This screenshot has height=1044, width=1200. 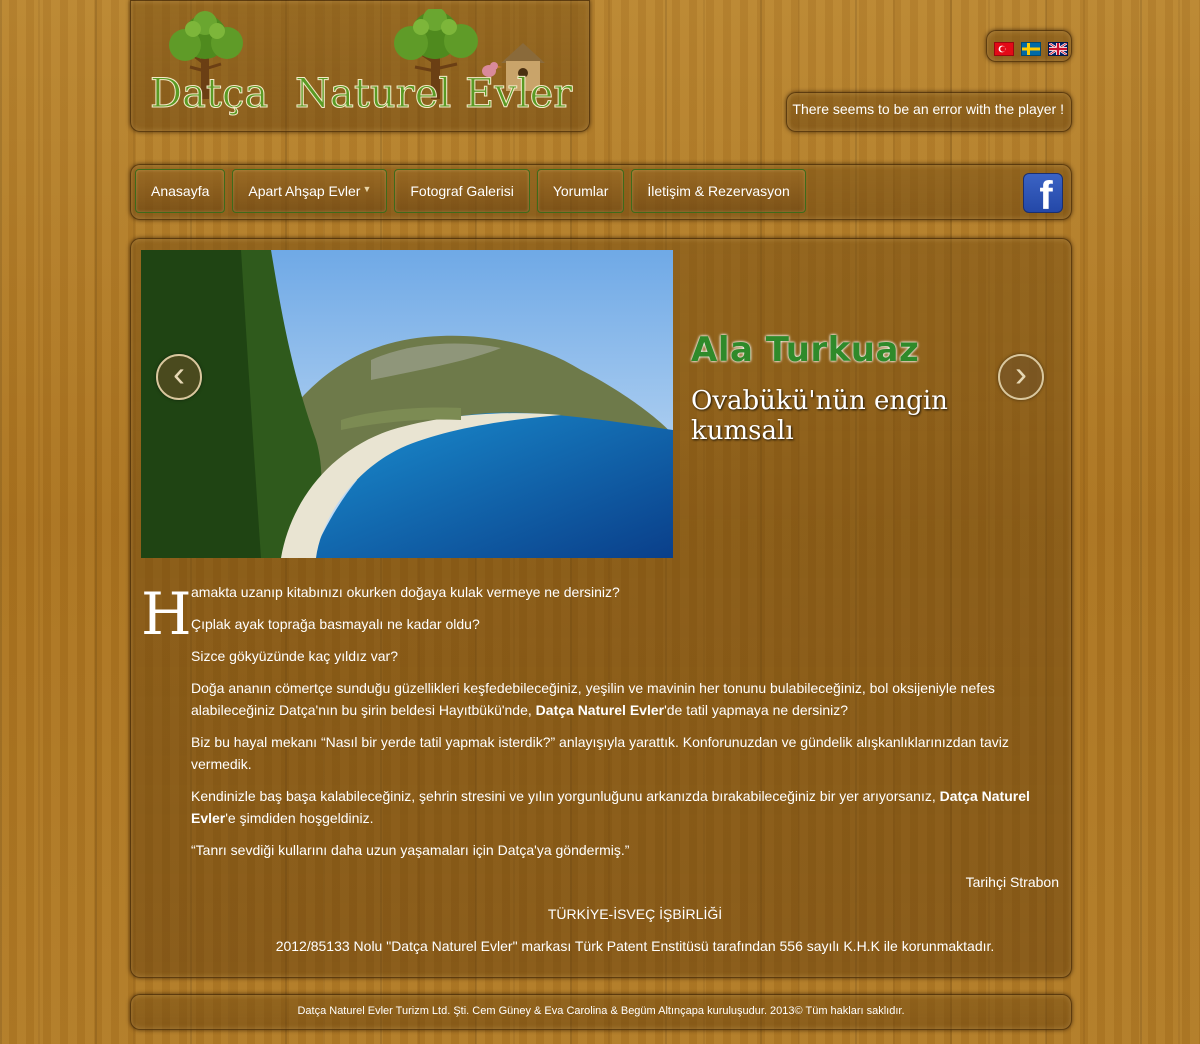 I want to click on nav-item-apart-ahsap-evler: Apart Ahşap Evler ▼, so click(x=310, y=191).